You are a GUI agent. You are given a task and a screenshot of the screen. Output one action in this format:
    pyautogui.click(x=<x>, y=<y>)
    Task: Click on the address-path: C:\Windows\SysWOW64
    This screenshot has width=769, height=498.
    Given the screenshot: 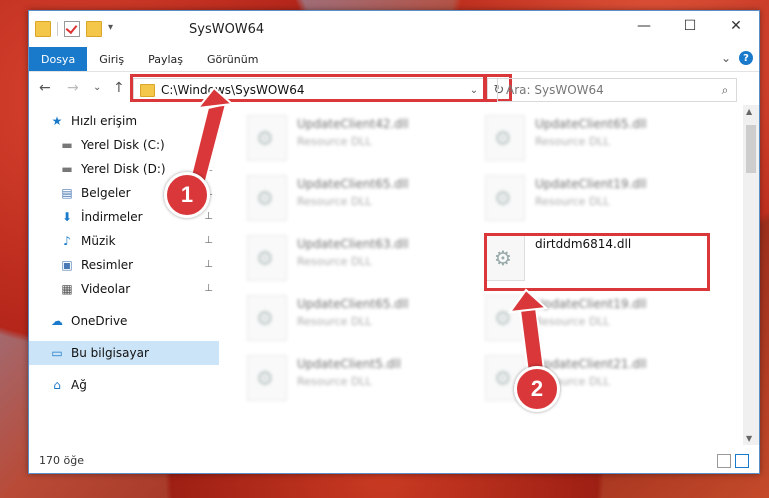 What is the action you would take?
    pyautogui.click(x=312, y=90)
    